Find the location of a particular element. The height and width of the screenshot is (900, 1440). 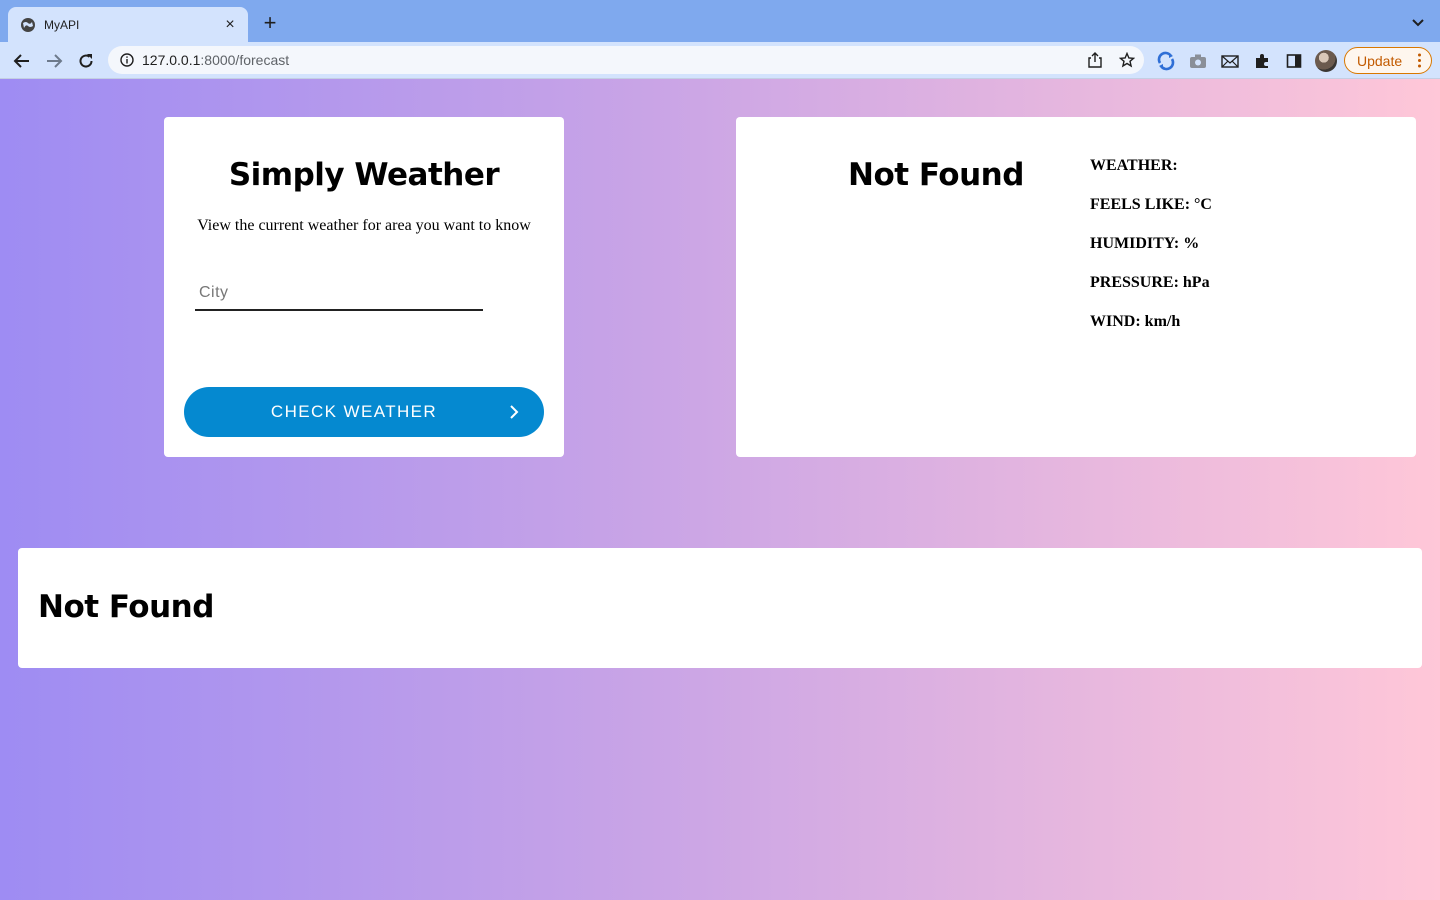

browser-tab: MyAPI × is located at coordinates (128, 24).